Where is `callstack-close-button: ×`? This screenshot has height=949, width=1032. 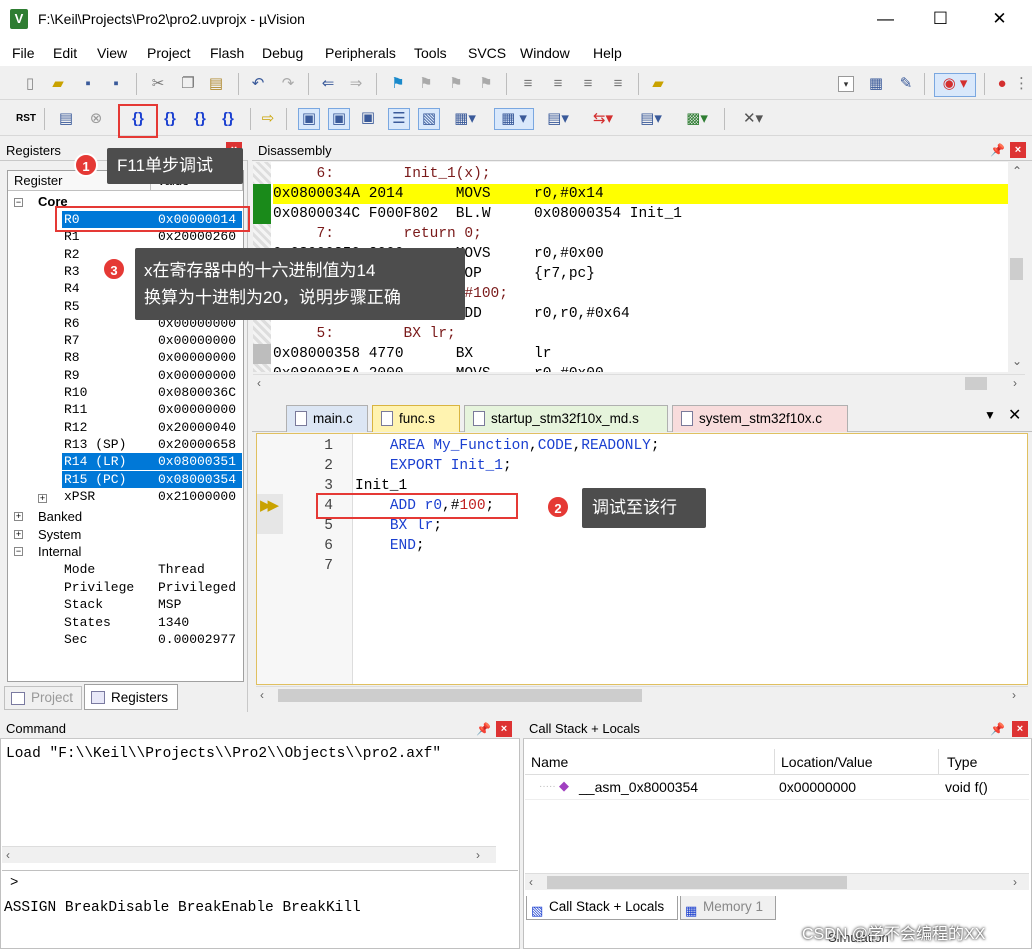 callstack-close-button: × is located at coordinates (1020, 729).